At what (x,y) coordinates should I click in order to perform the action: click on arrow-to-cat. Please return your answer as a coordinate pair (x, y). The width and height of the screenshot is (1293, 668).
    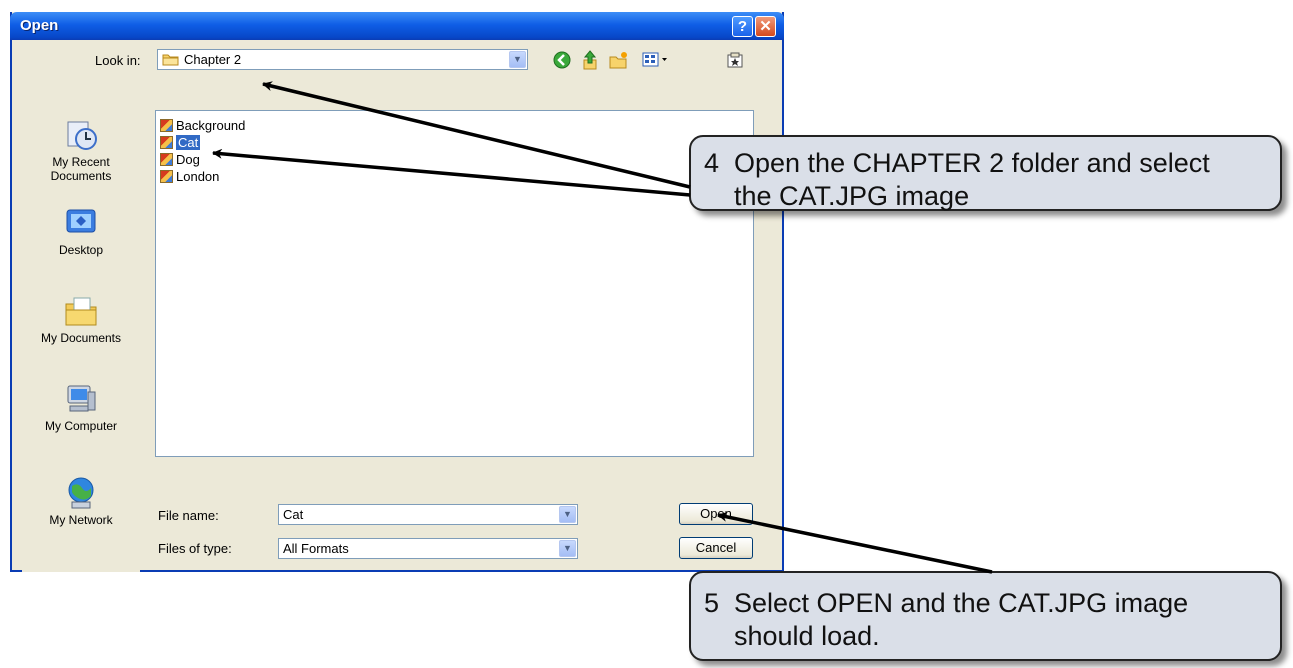
    Looking at the image, I should click on (451, 172).